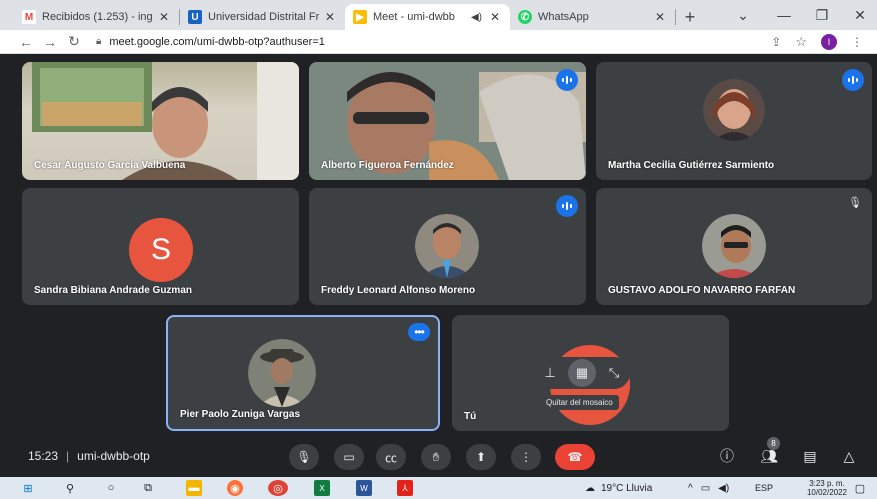 The image size is (877, 499). What do you see at coordinates (96, 17) in the screenshot?
I see `tab-gmail: M Recibidos (1.253) - ing ✕` at bounding box center [96, 17].